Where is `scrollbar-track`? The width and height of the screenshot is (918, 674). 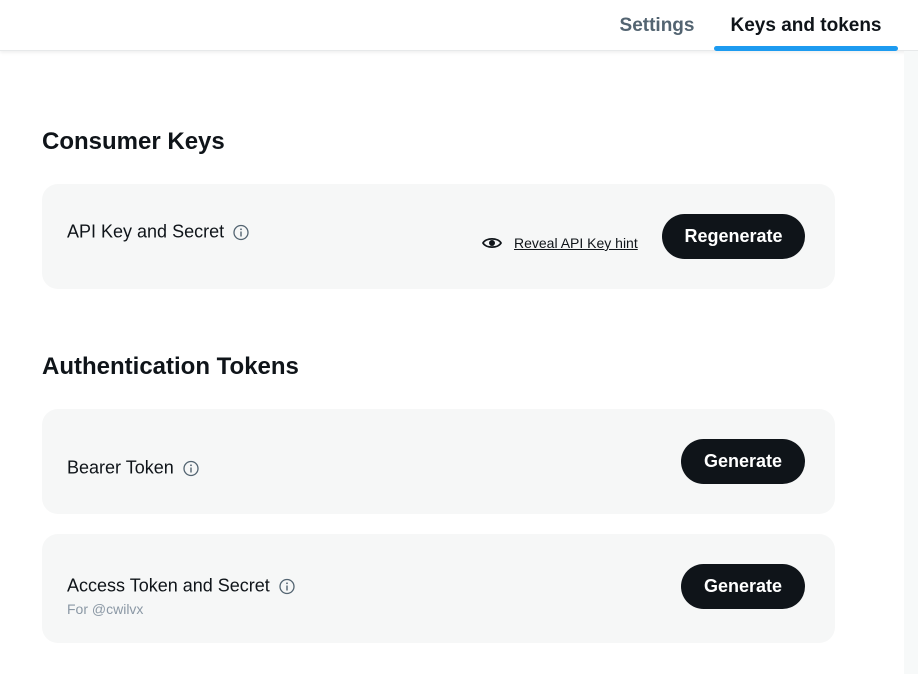 scrollbar-track is located at coordinates (911, 362).